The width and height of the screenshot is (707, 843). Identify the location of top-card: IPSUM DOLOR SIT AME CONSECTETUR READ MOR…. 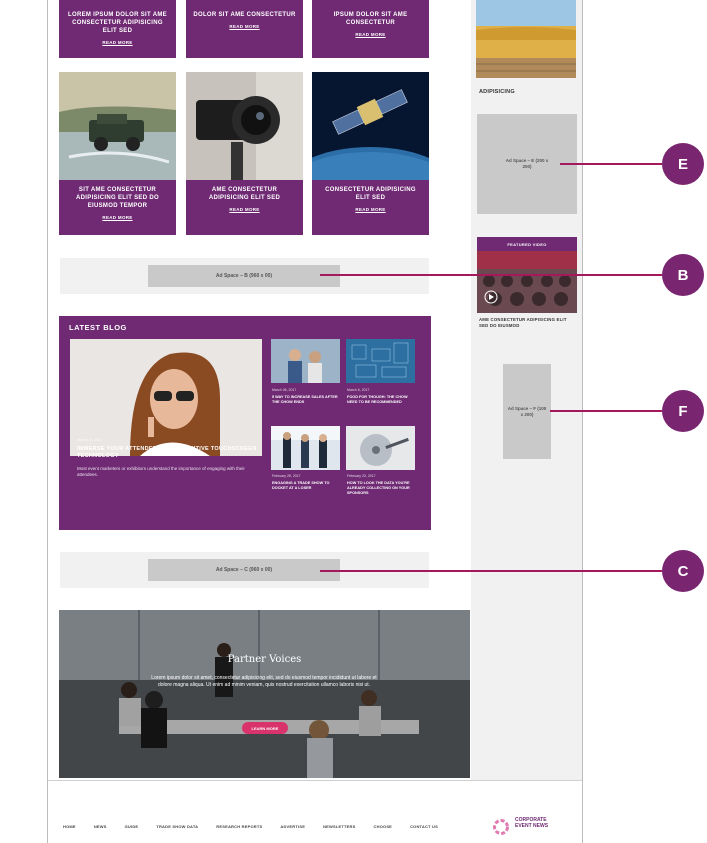
(370, 29).